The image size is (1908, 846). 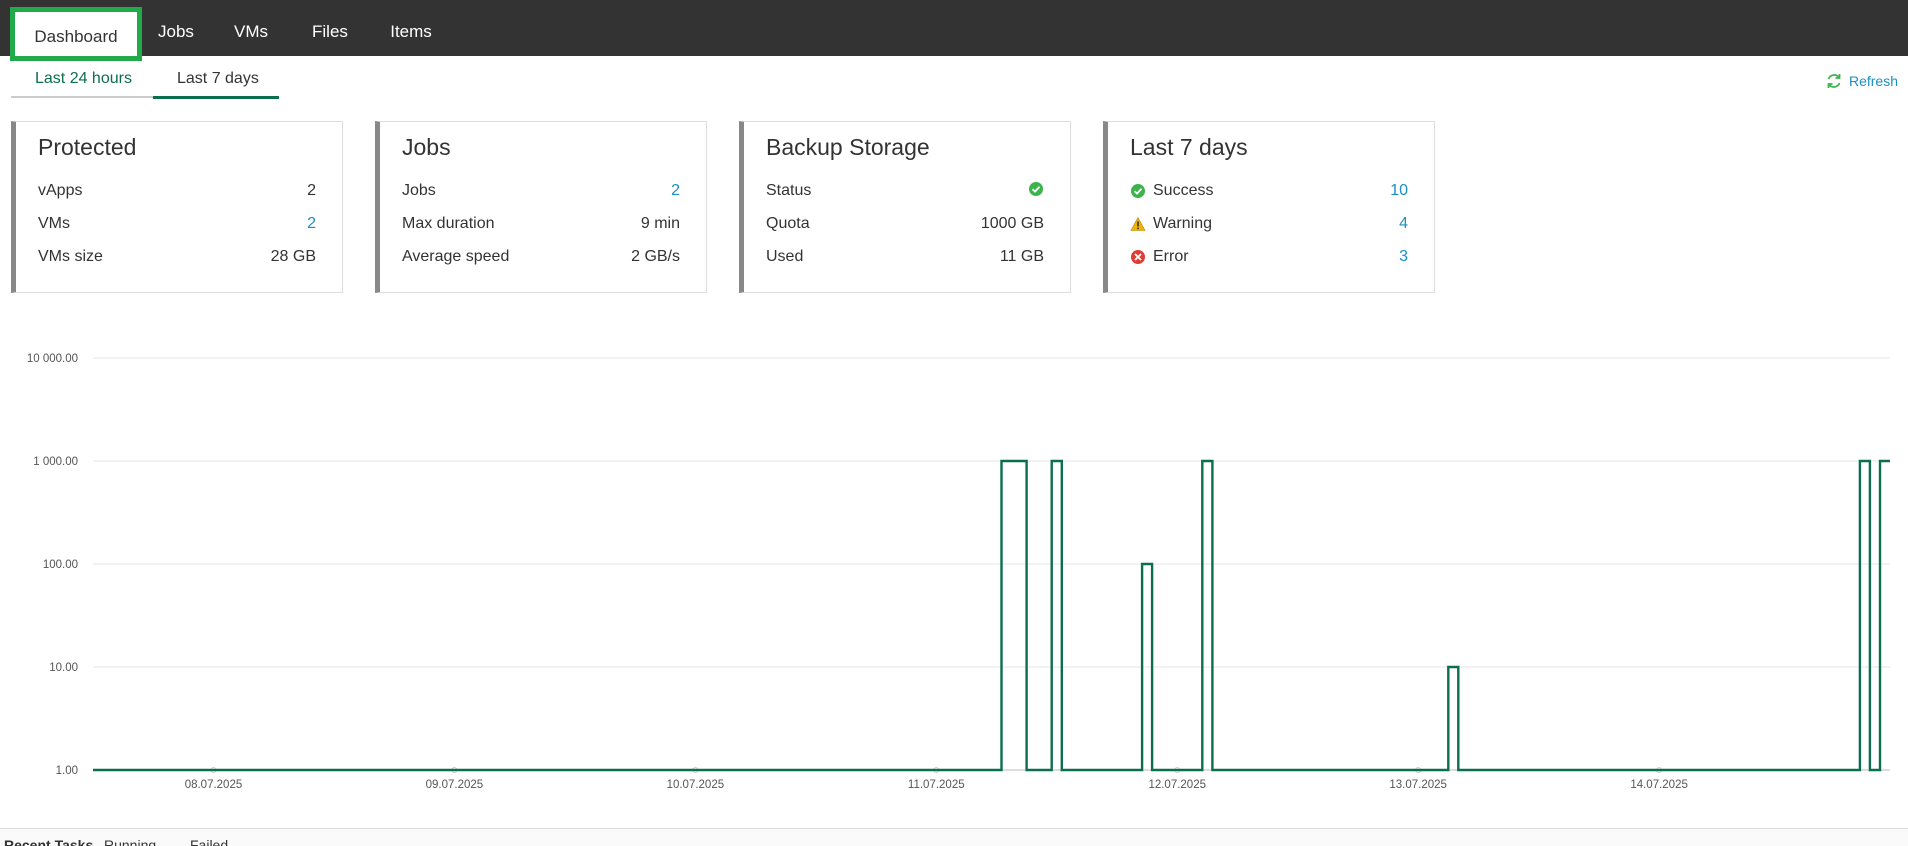 I want to click on card-row: Error 3, so click(x=1269, y=257).